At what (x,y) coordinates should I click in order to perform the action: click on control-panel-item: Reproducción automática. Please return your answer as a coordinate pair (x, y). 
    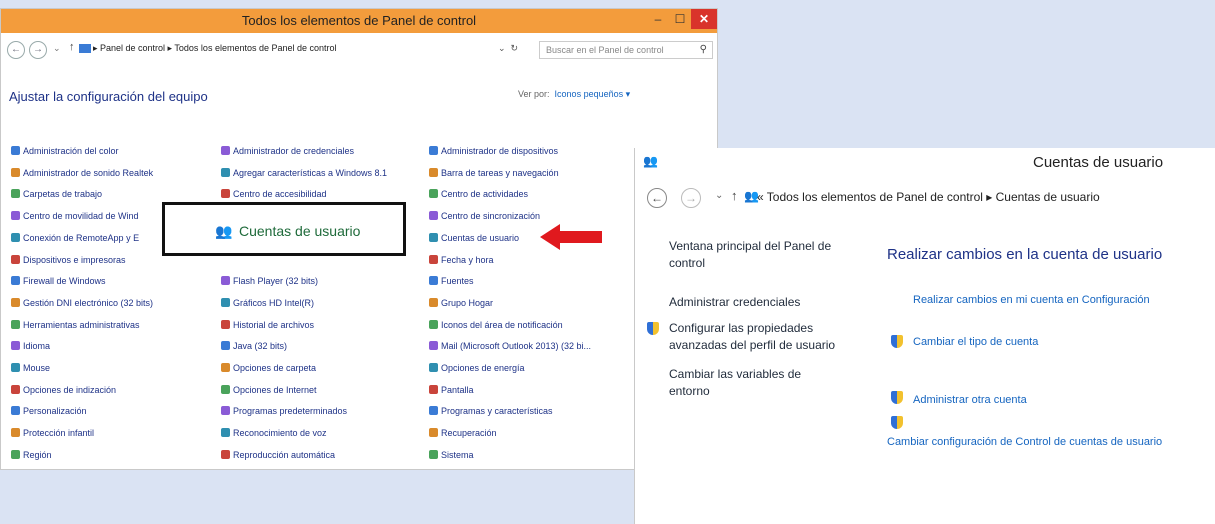
    Looking at the image, I should click on (278, 454).